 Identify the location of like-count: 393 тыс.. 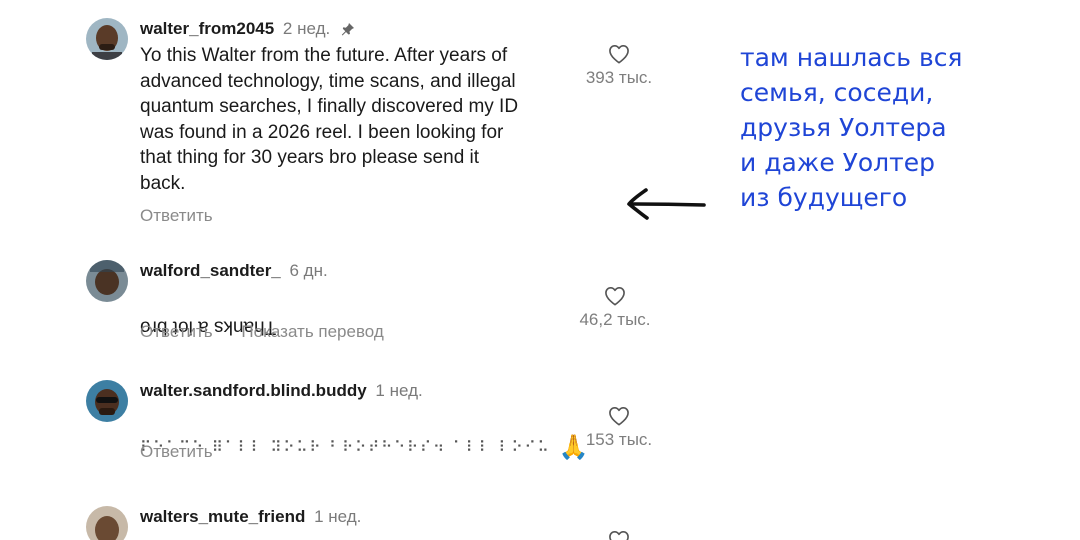
(619, 77).